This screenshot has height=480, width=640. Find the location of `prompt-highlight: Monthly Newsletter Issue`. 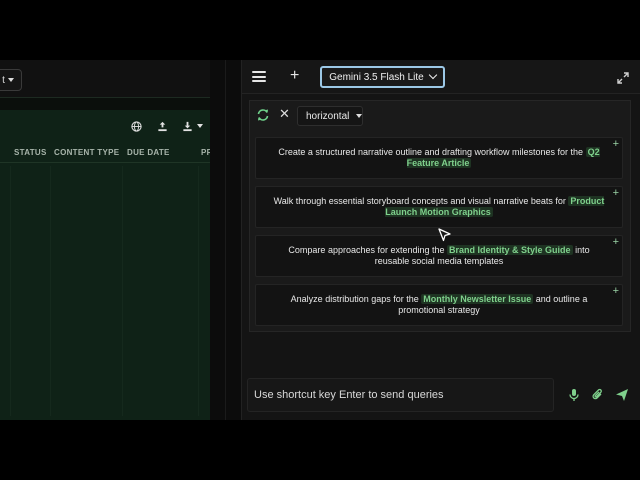

prompt-highlight: Monthly Newsletter Issue is located at coordinates (477, 299).